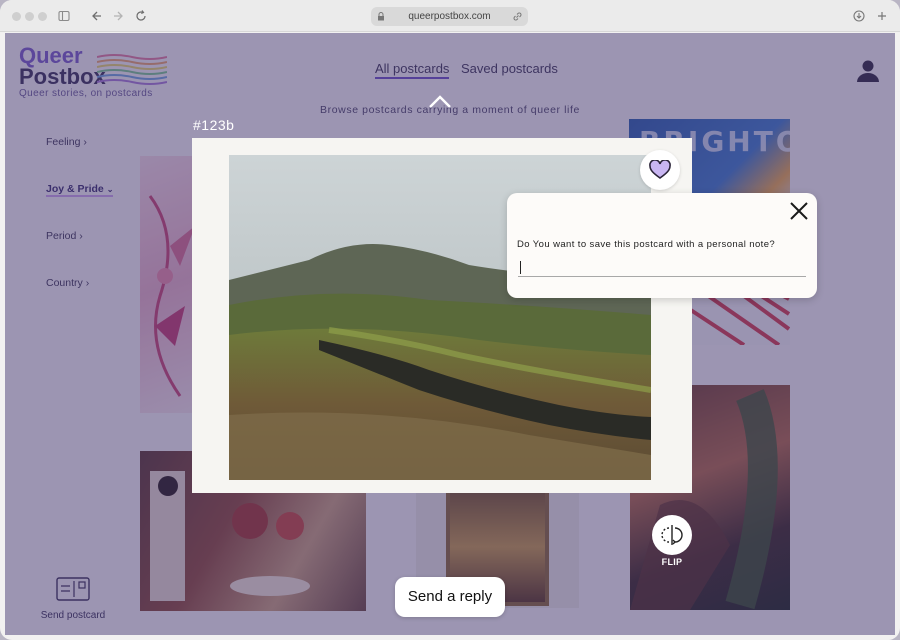 The width and height of the screenshot is (900, 640). Describe the element at coordinates (517, 16) in the screenshot. I see `link-icon` at that location.